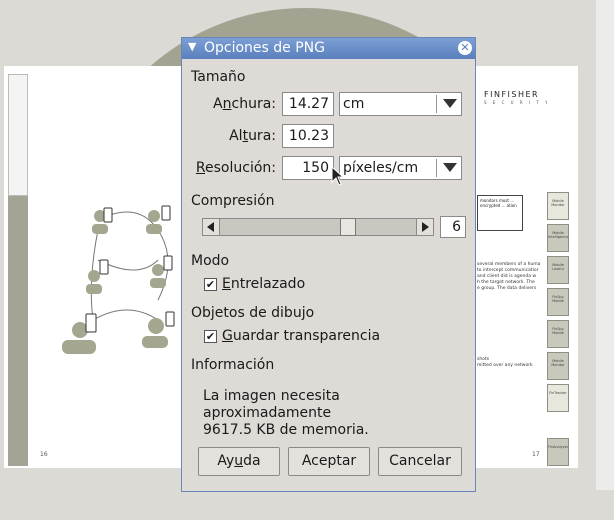 This screenshot has height=520, width=614. I want to click on drawing-objects-section-heading: Objetos de dibujo, so click(253, 313).